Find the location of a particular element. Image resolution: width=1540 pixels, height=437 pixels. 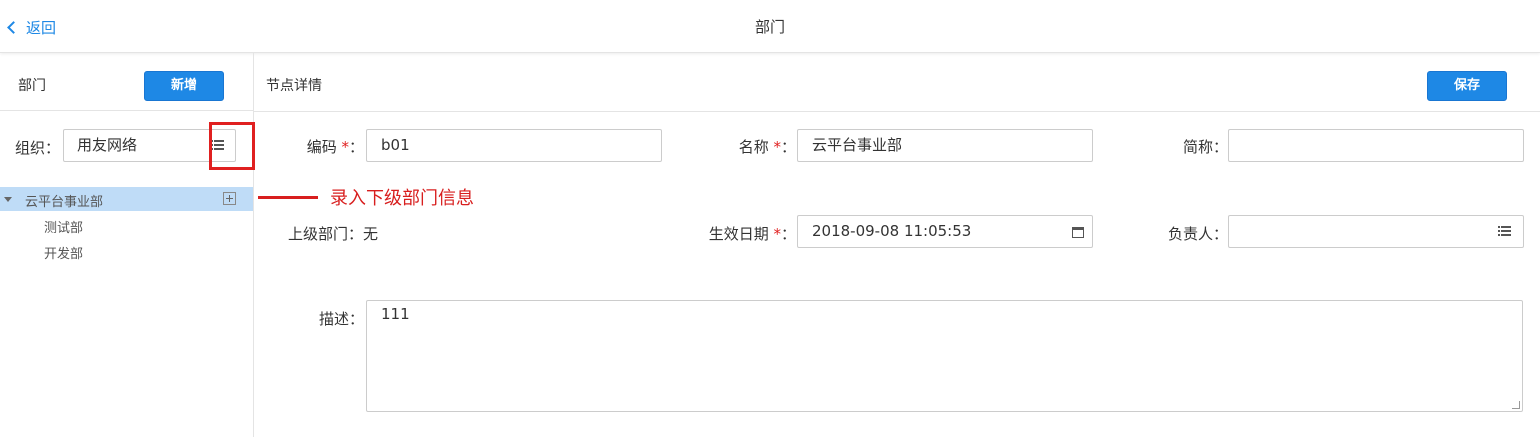

parent-label: 上级部门：无 is located at coordinates (333, 234).